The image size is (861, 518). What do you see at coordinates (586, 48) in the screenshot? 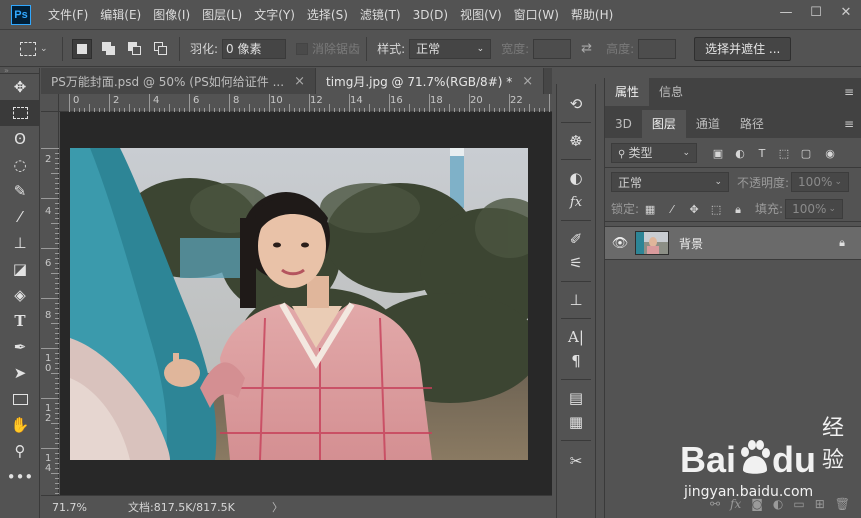
I see `swap-icon: ⇄` at bounding box center [586, 48].